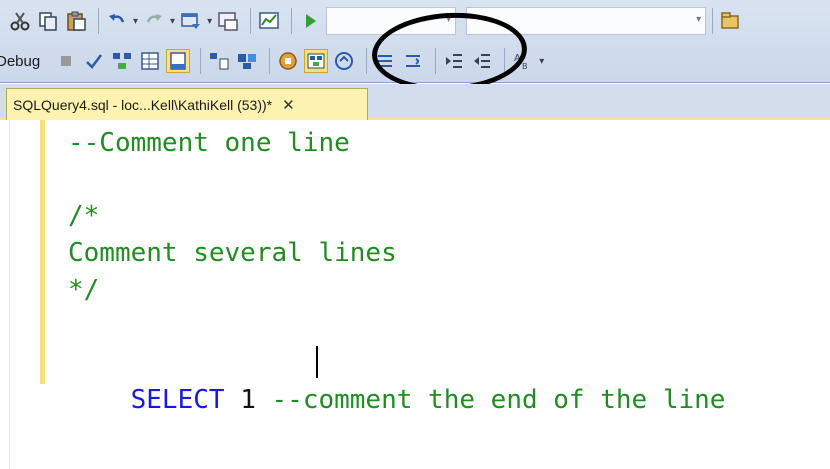 Image resolution: width=830 pixels, height=469 pixels. What do you see at coordinates (191, 21) in the screenshot?
I see `new-window-icon` at bounding box center [191, 21].